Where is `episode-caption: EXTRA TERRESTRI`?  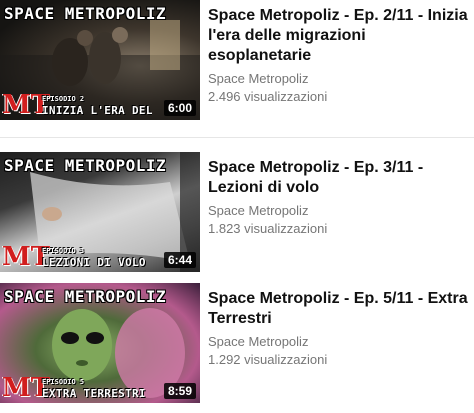 episode-caption: EXTRA TERRESTRI is located at coordinates (94, 393).